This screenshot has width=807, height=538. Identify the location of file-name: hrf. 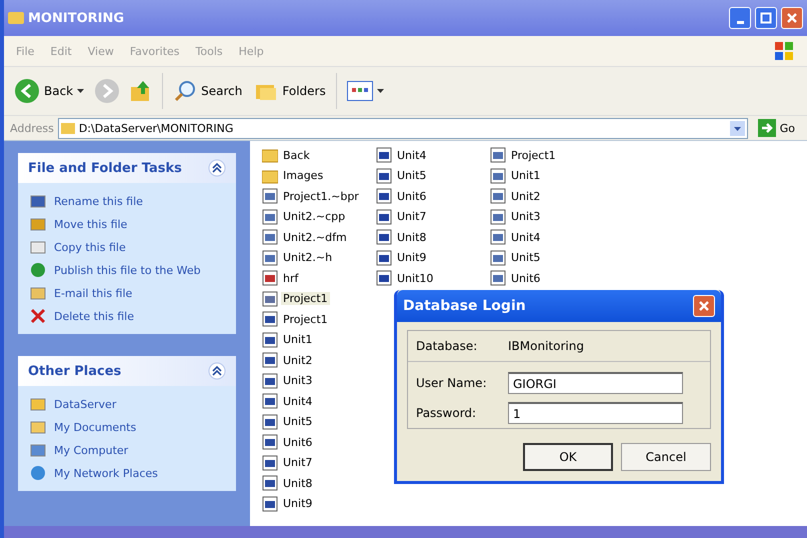
(290, 278).